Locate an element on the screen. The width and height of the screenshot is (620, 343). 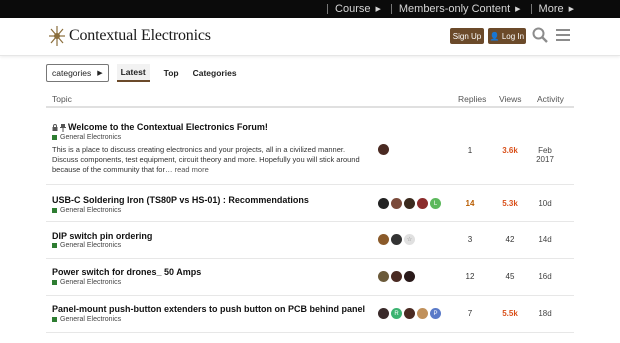
site-header: Contextual Electronics Sign Up 👤 Log In is located at coordinates (310, 37).